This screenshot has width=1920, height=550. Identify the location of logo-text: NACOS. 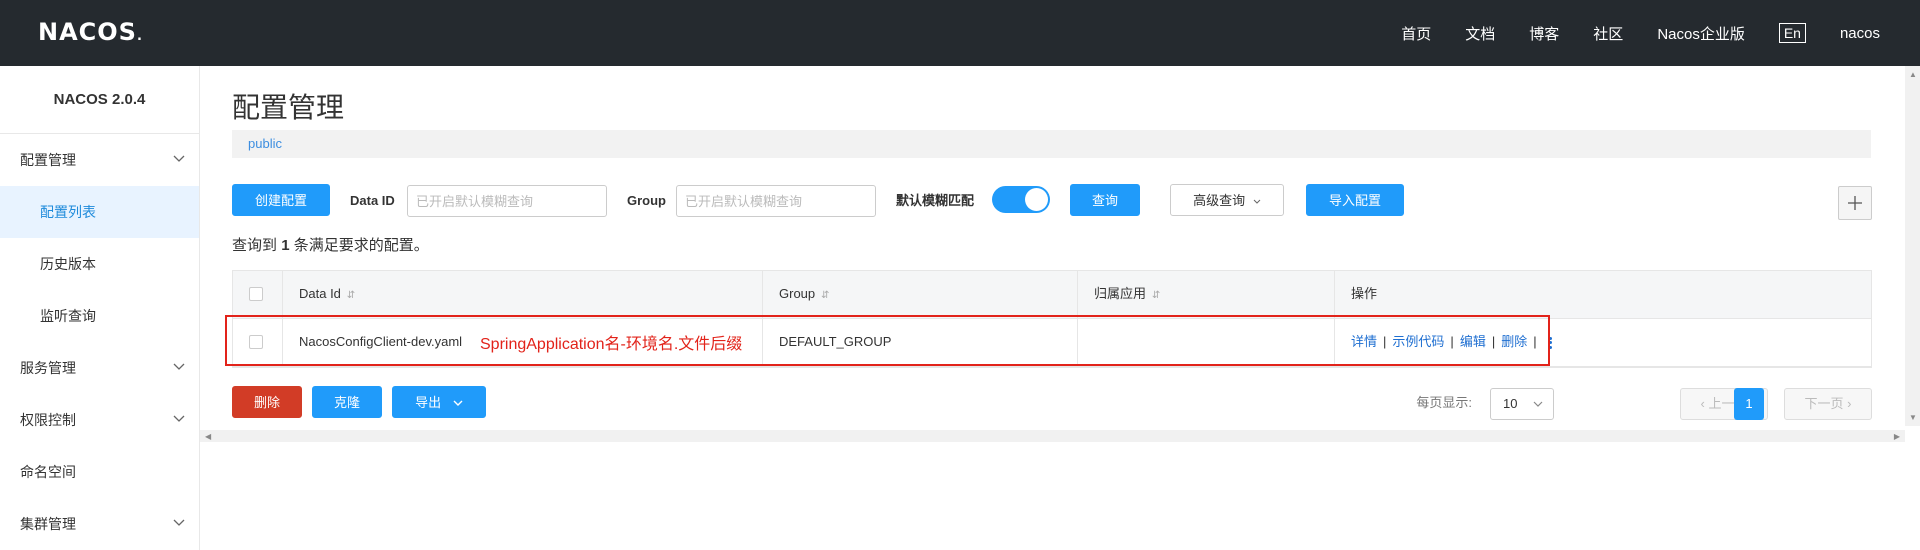
(87, 32).